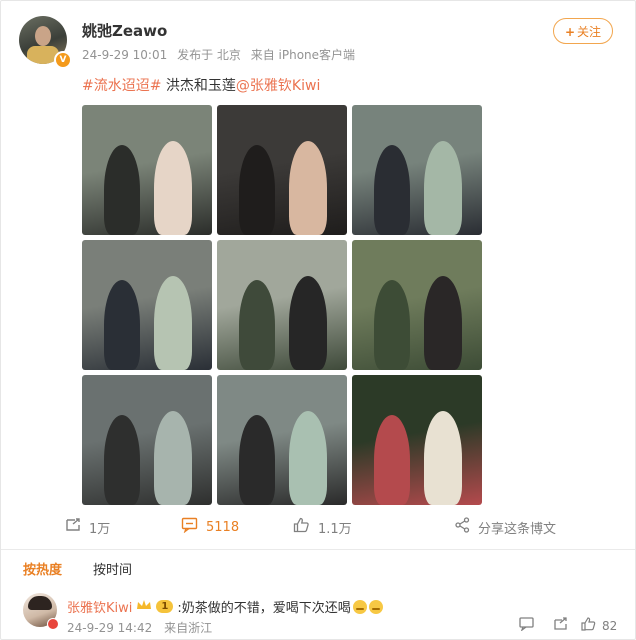 This screenshot has height=640, width=636. Describe the element at coordinates (570, 32) in the screenshot. I see `plus-icon: +` at that location.